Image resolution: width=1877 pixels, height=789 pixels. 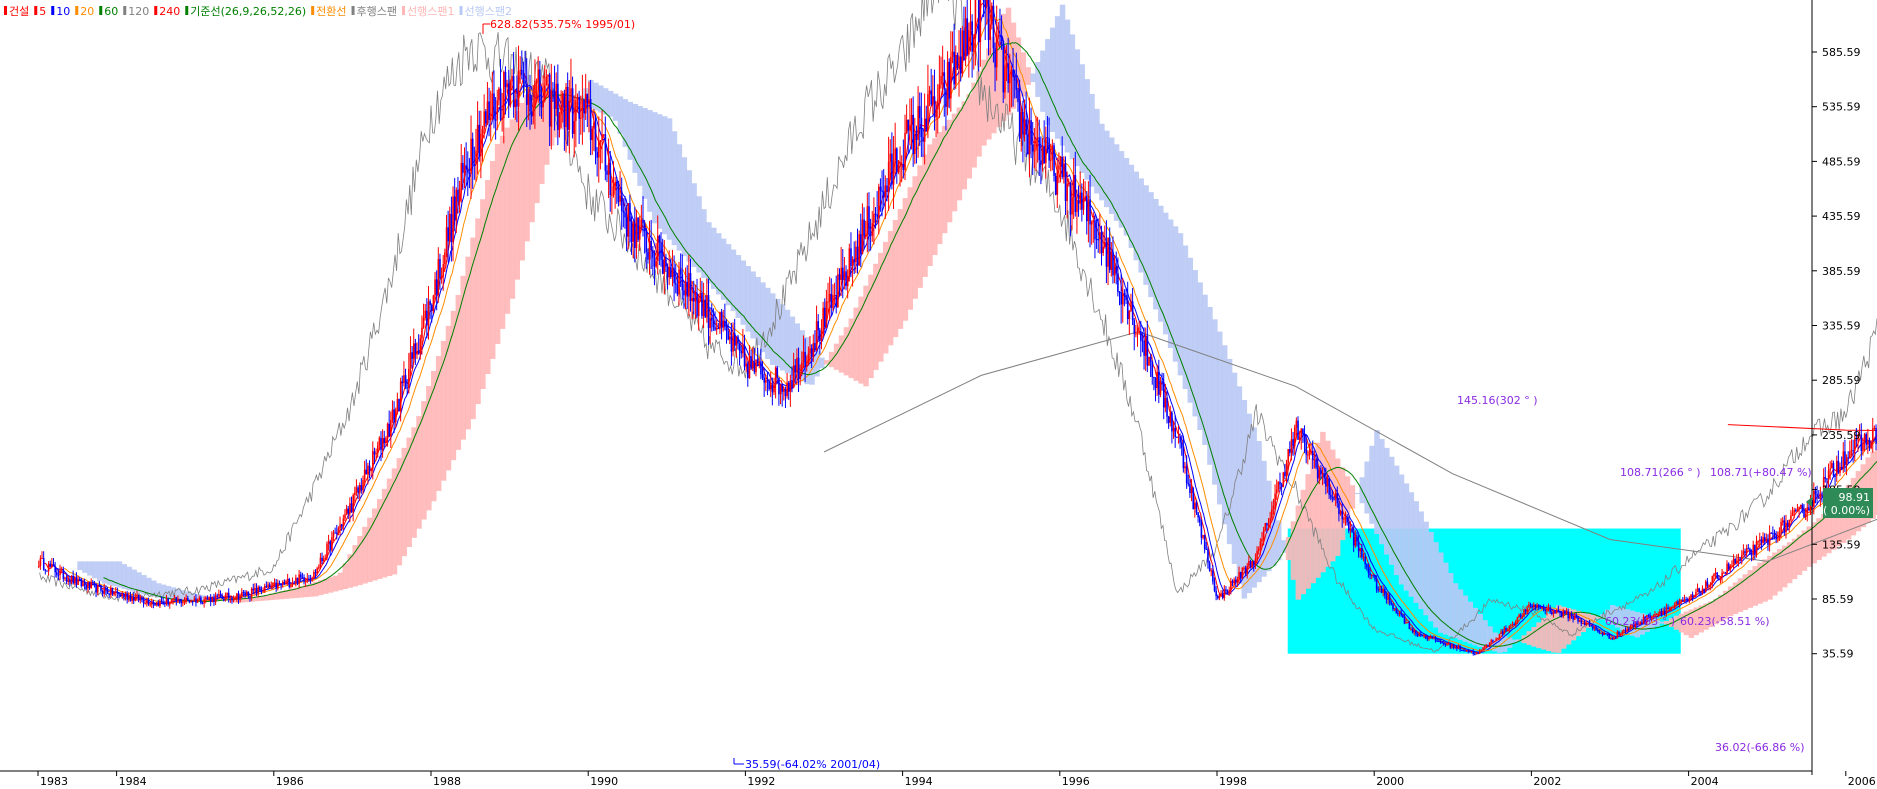 I want to click on legend-label: 기준선(26,9,26,52,26), so click(x=248, y=11).